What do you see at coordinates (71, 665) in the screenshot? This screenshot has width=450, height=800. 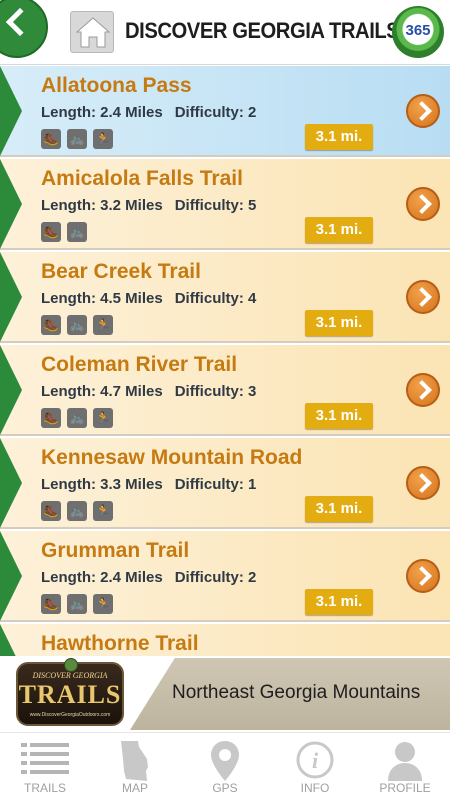 I see `globe-icon` at bounding box center [71, 665].